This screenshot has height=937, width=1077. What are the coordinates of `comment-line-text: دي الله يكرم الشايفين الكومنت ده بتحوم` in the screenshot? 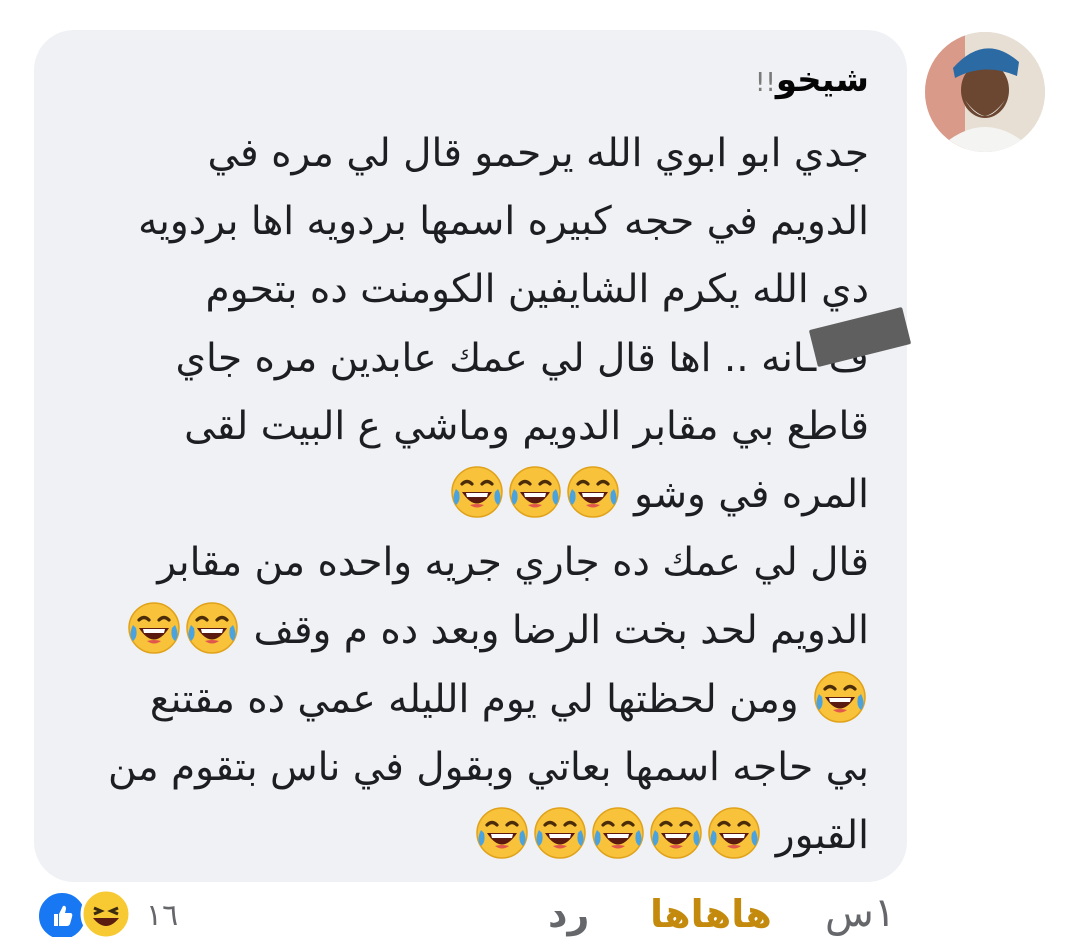 It's located at (537, 290).